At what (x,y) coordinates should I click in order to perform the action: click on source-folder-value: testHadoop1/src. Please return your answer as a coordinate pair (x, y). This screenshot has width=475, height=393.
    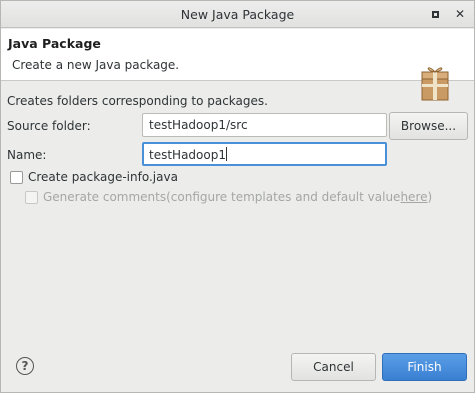
    Looking at the image, I should click on (198, 125).